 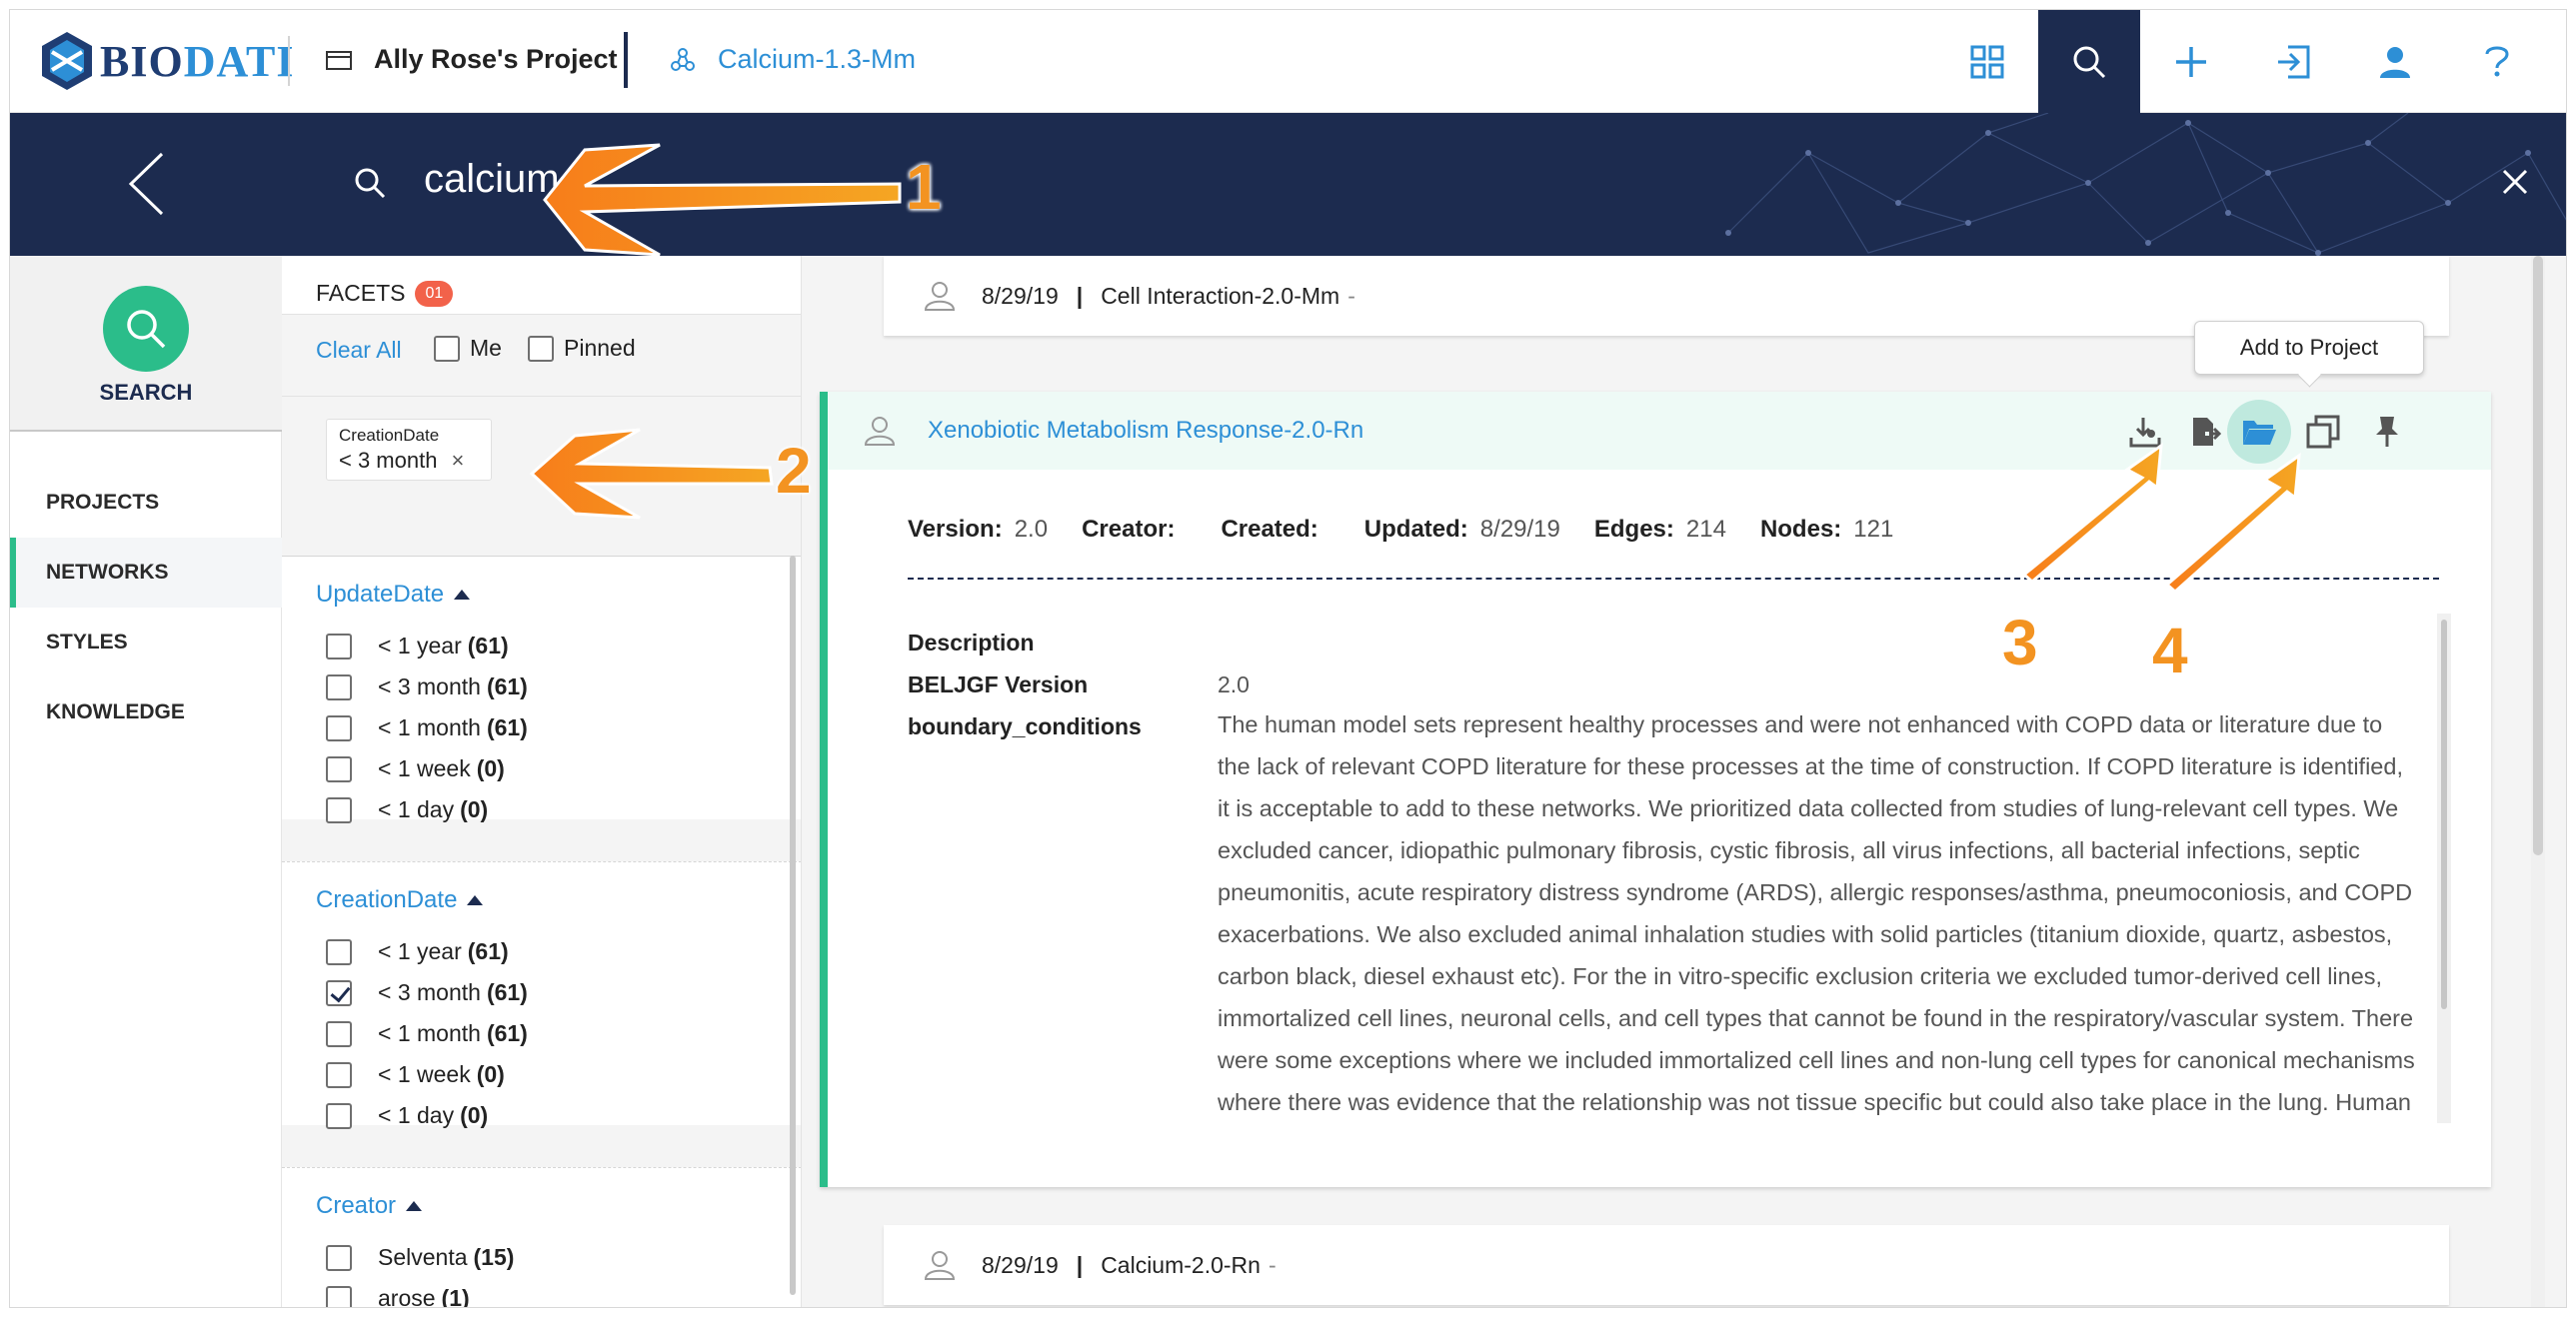 I want to click on facet-title-creationdate: CreationDate, so click(x=400, y=900).